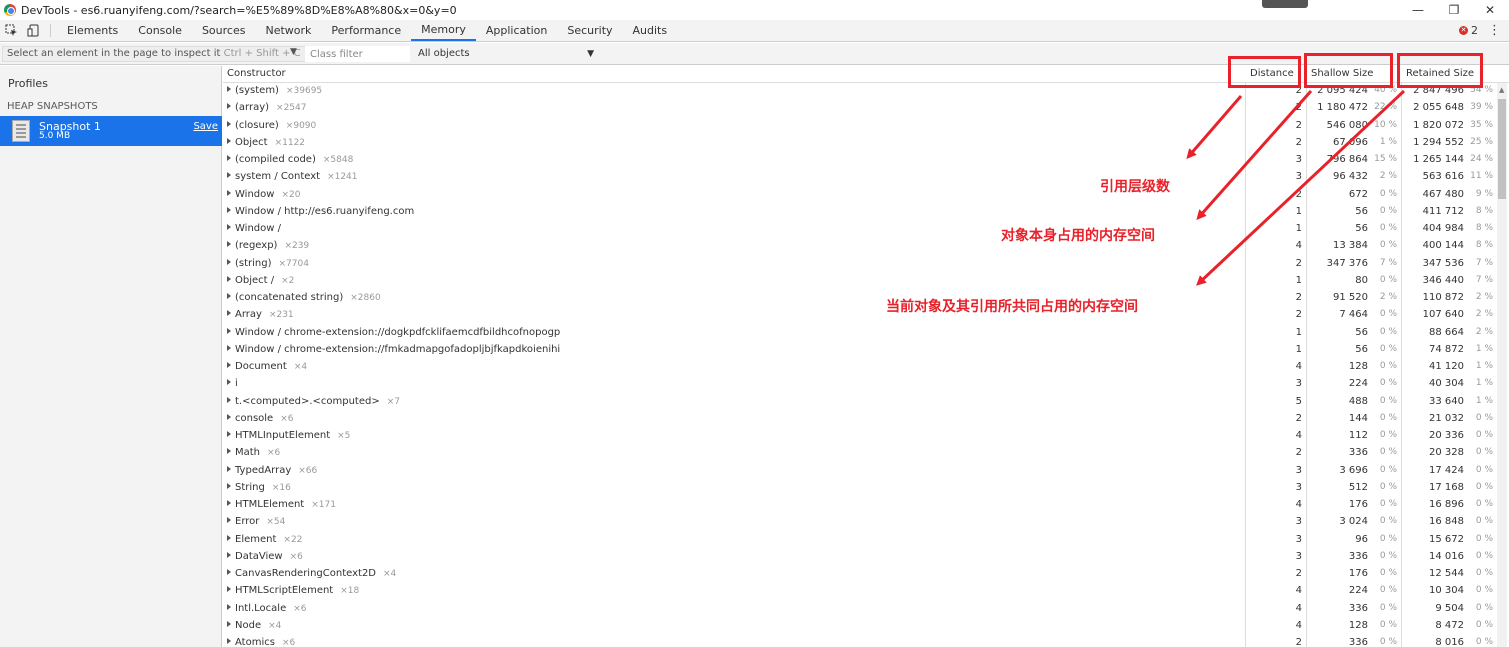 This screenshot has width=1509, height=647. Describe the element at coordinates (1502, 365) in the screenshot. I see `grid-scrollbar: ▲` at that location.